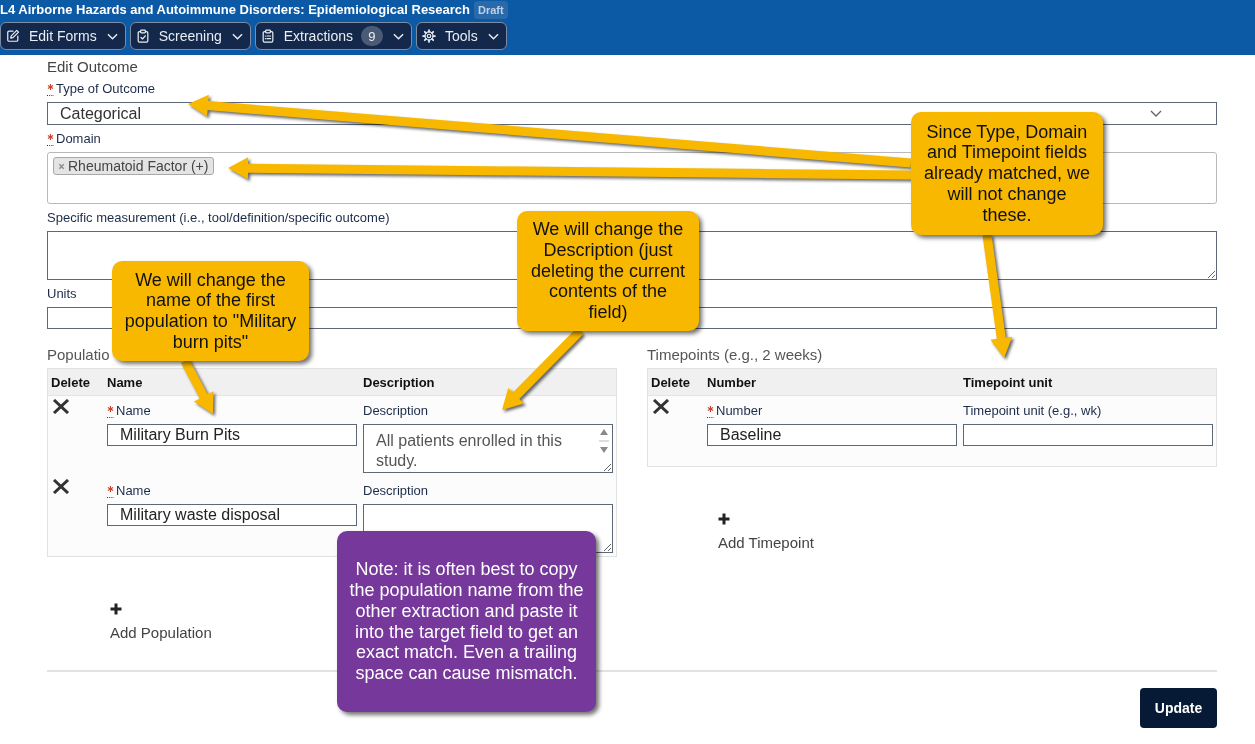 The width and height of the screenshot is (1255, 744). I want to click on update-button: Update, so click(1178, 708).